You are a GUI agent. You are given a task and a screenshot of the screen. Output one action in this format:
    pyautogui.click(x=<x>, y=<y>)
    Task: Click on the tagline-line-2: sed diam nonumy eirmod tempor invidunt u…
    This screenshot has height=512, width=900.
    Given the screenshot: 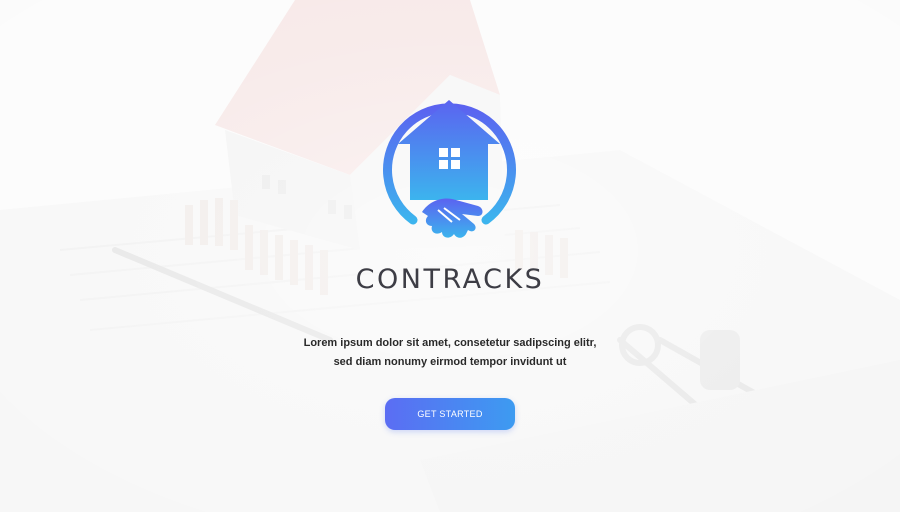 What is the action you would take?
    pyautogui.click(x=450, y=362)
    